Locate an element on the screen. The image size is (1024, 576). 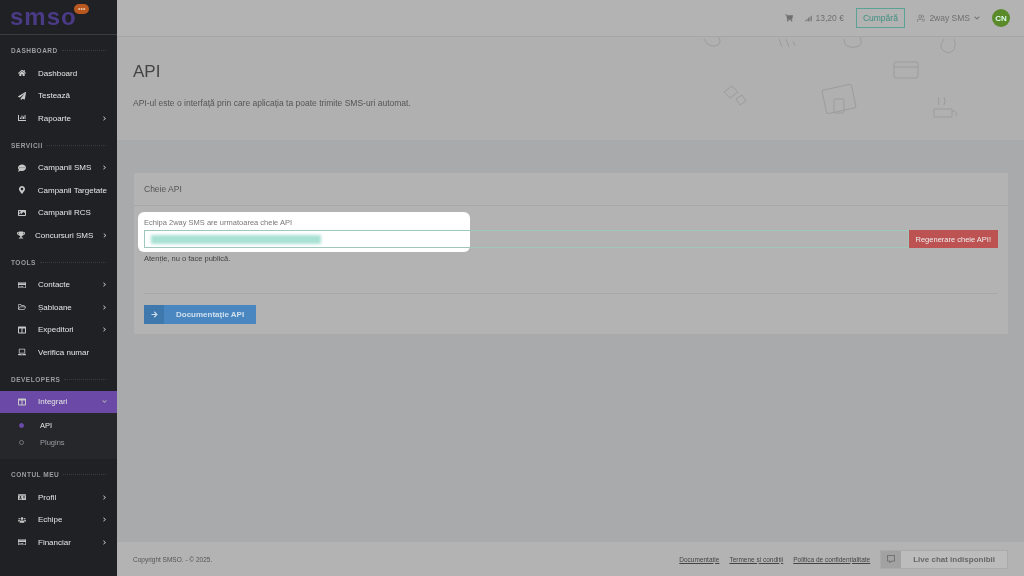
api-key-field is located at coordinates (526, 239).